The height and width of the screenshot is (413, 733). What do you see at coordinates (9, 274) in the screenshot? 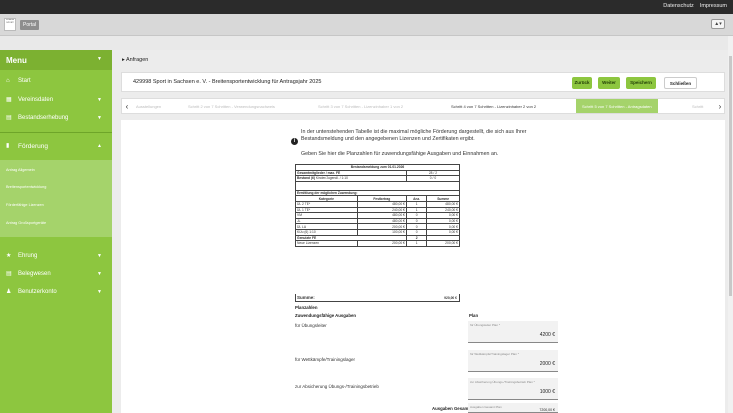
I see `list-icon: ▤` at bounding box center [9, 274].